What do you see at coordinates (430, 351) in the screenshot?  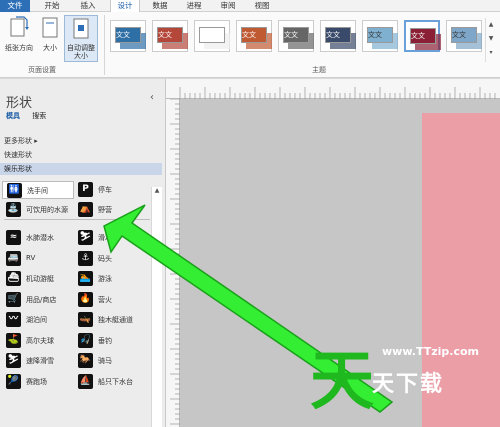 I see `watermark-url: www.TTzip.com` at bounding box center [430, 351].